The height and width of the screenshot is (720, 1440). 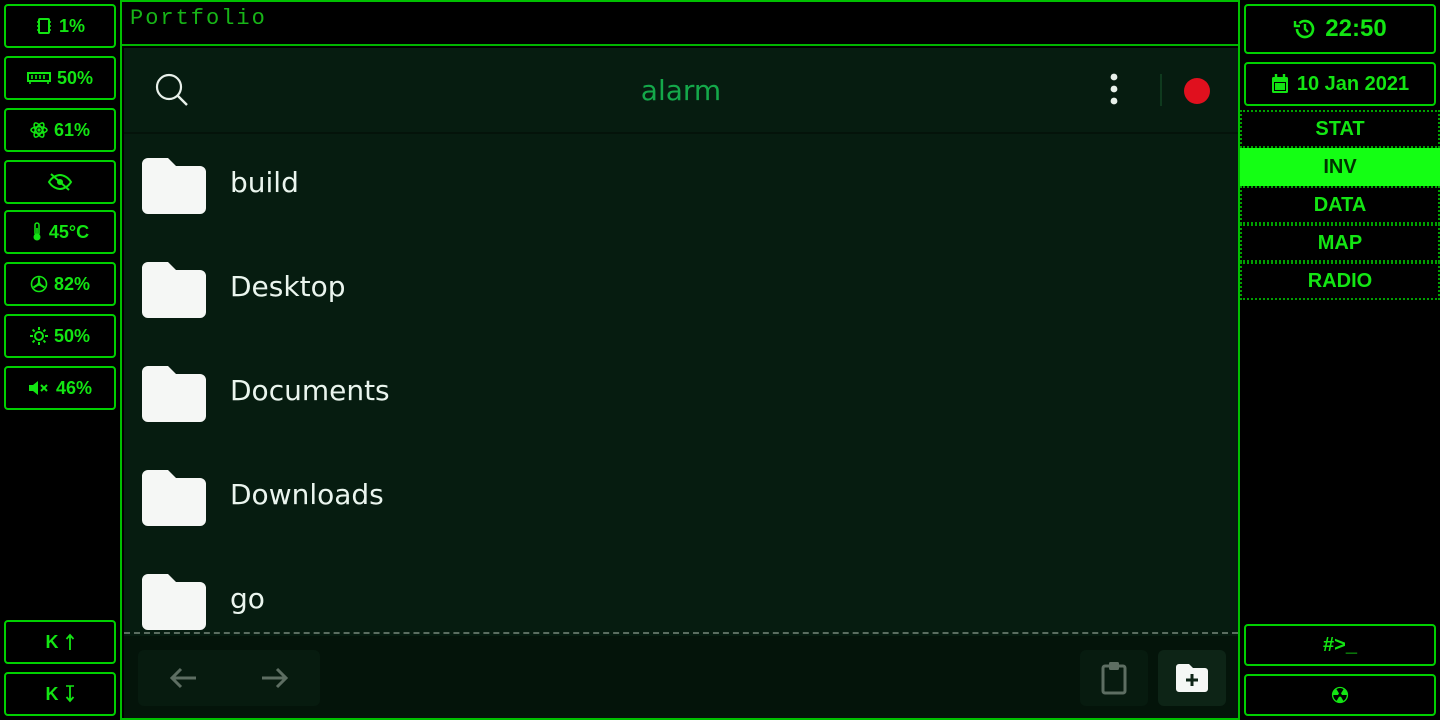 I want to click on eye-slash-icon, so click(x=60, y=182).